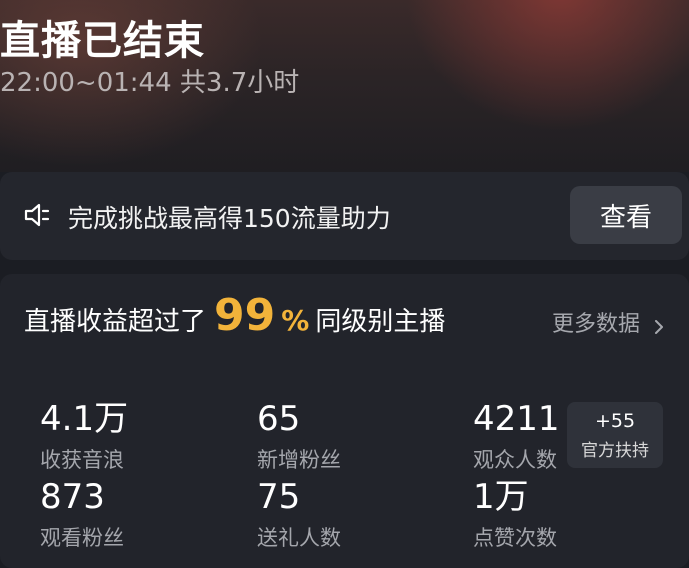 This screenshot has width=689, height=568. I want to click on stat-label: 收获音浪, so click(82, 460).